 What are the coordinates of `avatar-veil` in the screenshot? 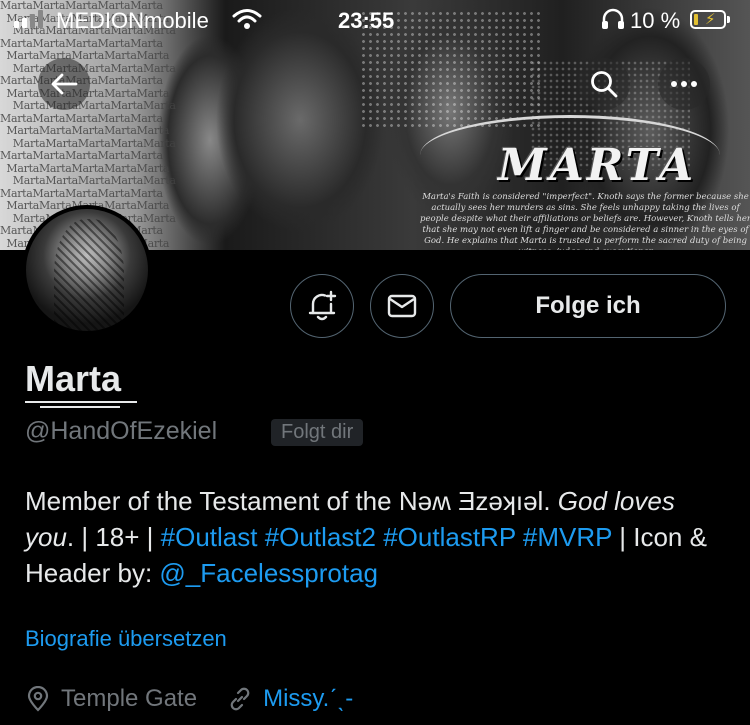 It's located at (89, 275).